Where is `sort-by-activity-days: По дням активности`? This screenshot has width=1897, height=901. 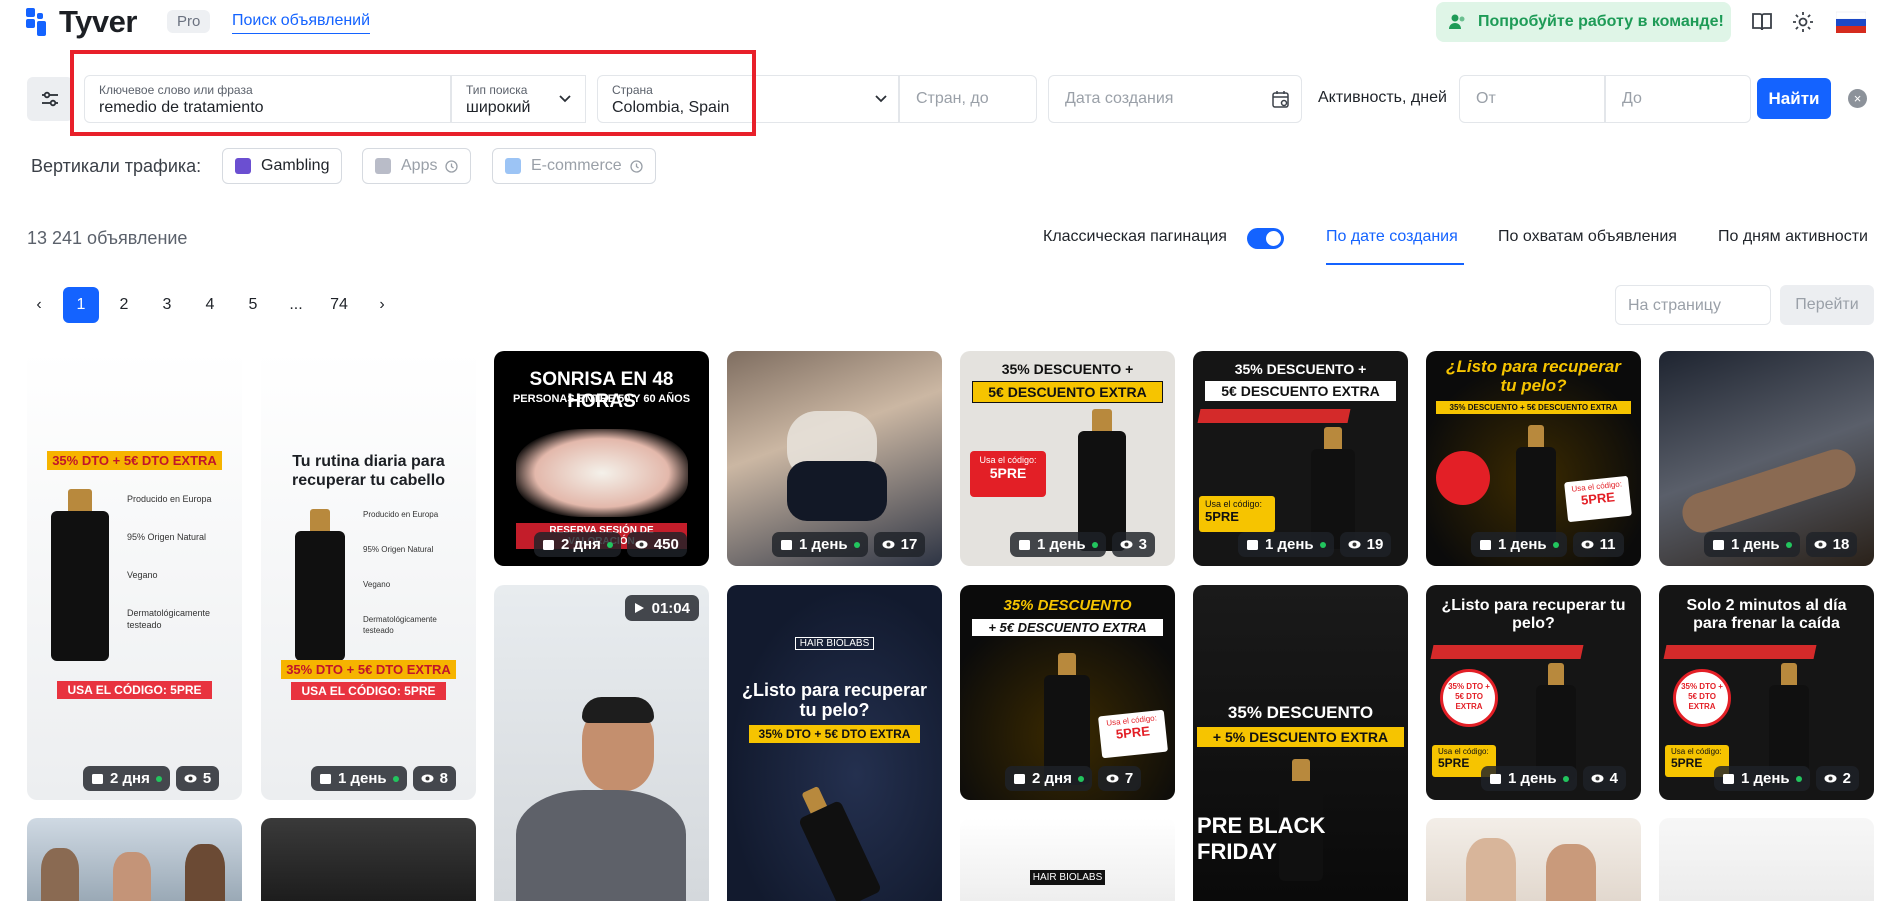
sort-by-activity-days: По дням активности is located at coordinates (1793, 237).